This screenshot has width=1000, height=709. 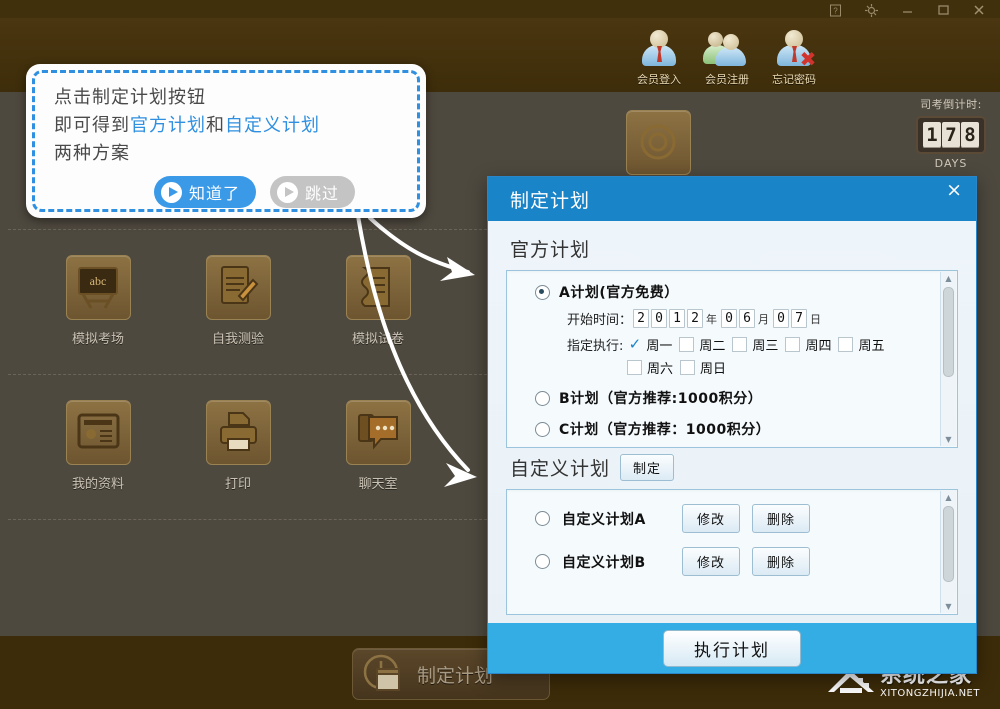 What do you see at coordinates (98, 301) in the screenshot?
I see `tile-mock-exam-room: abc 模拟考场` at bounding box center [98, 301].